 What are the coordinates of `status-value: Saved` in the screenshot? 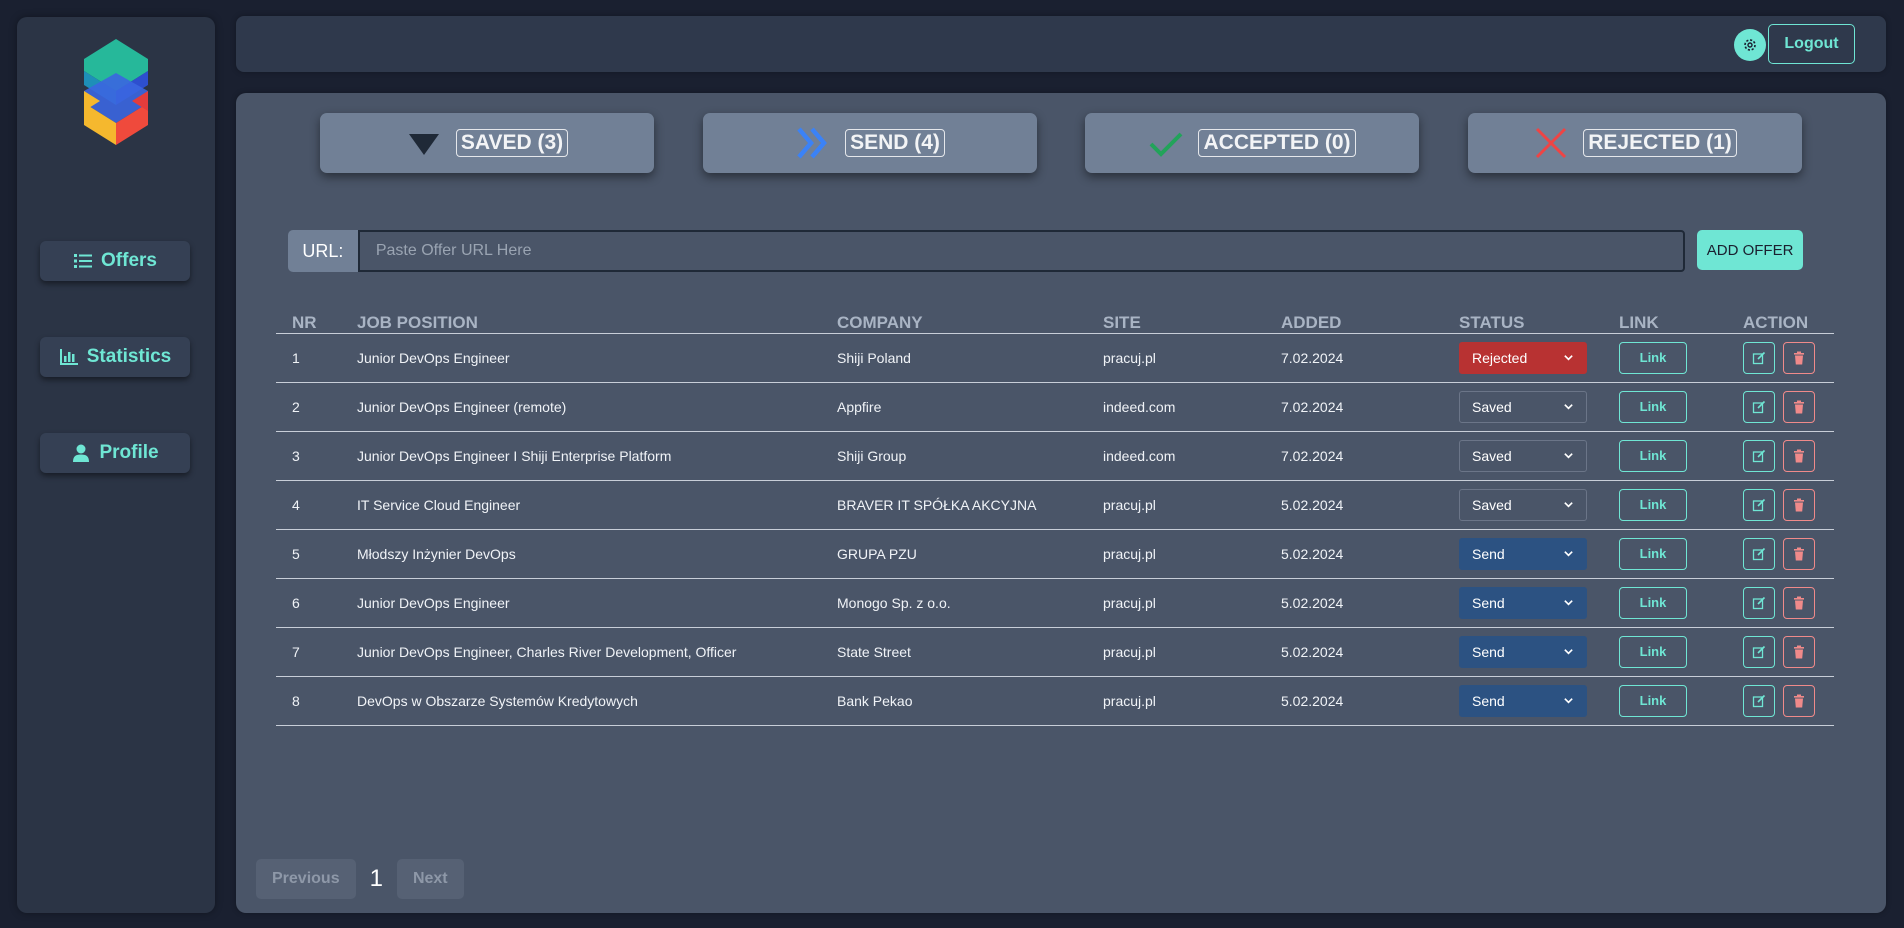 It's located at (1492, 504).